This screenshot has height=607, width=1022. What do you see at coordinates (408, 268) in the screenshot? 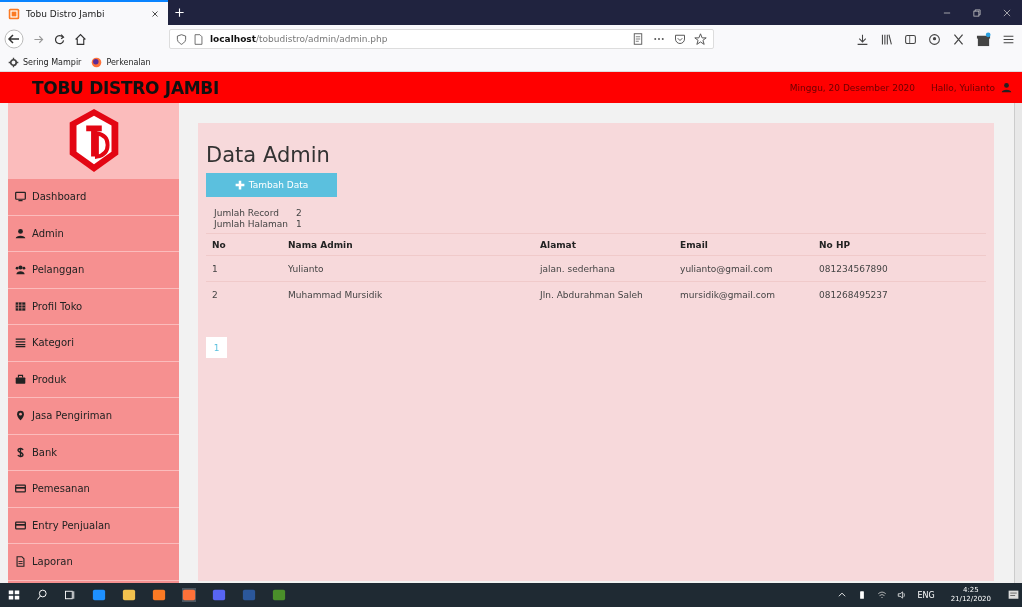
I see `table-cell: Yulianto` at bounding box center [408, 268].